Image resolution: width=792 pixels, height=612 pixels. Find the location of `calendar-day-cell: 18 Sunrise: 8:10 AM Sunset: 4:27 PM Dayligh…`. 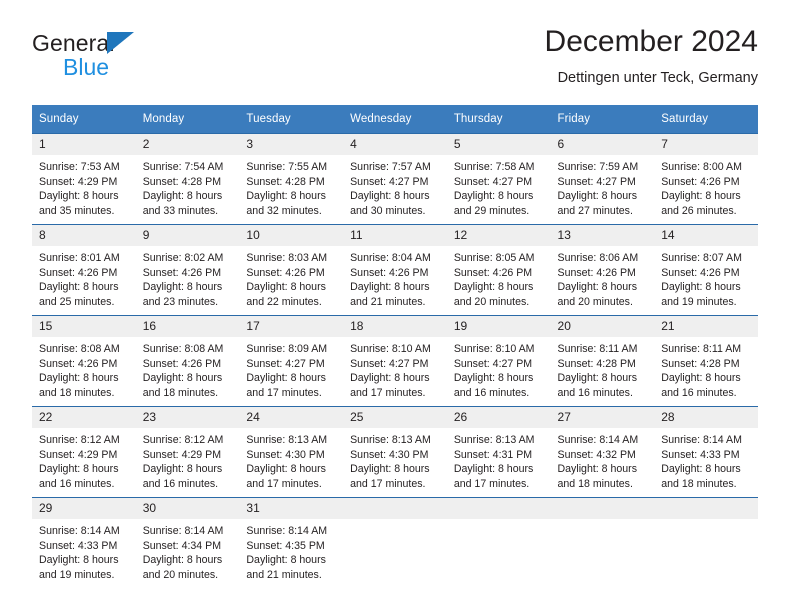

calendar-day-cell: 18 Sunrise: 8:10 AM Sunset: 4:27 PM Dayligh… is located at coordinates (395, 361).